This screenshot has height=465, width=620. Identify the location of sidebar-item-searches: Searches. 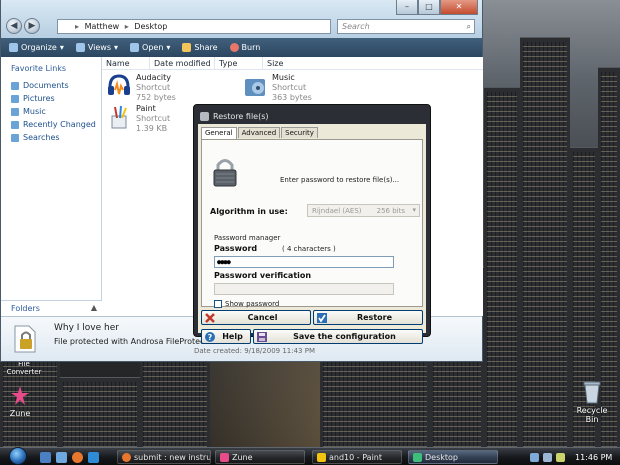
(51, 137).